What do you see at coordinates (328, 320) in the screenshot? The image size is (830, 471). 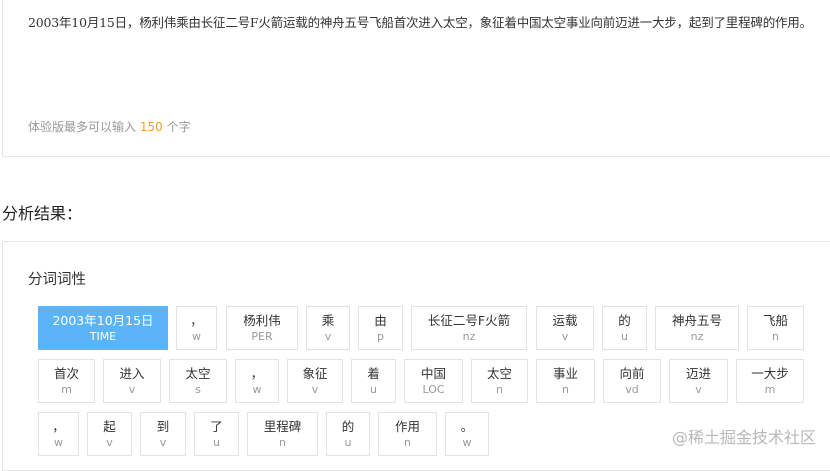 I see `token-word: 乘` at bounding box center [328, 320].